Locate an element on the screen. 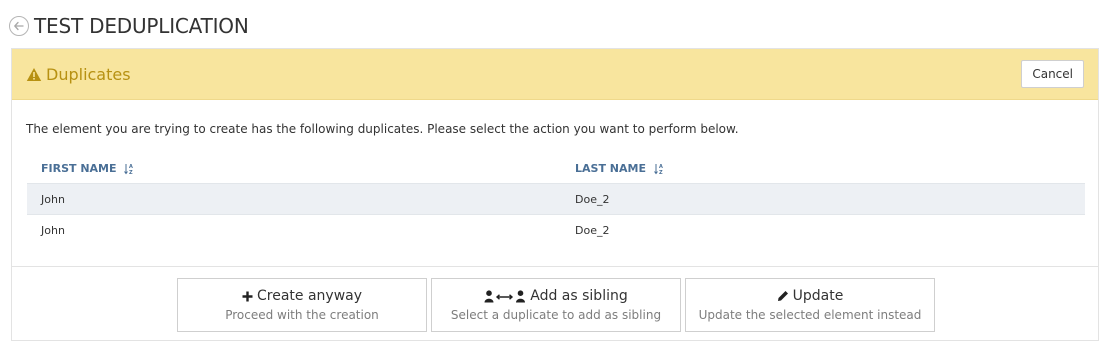 Image resolution: width=1111 pixels, height=354 pixels. cancel-button: Cancel is located at coordinates (1052, 74).